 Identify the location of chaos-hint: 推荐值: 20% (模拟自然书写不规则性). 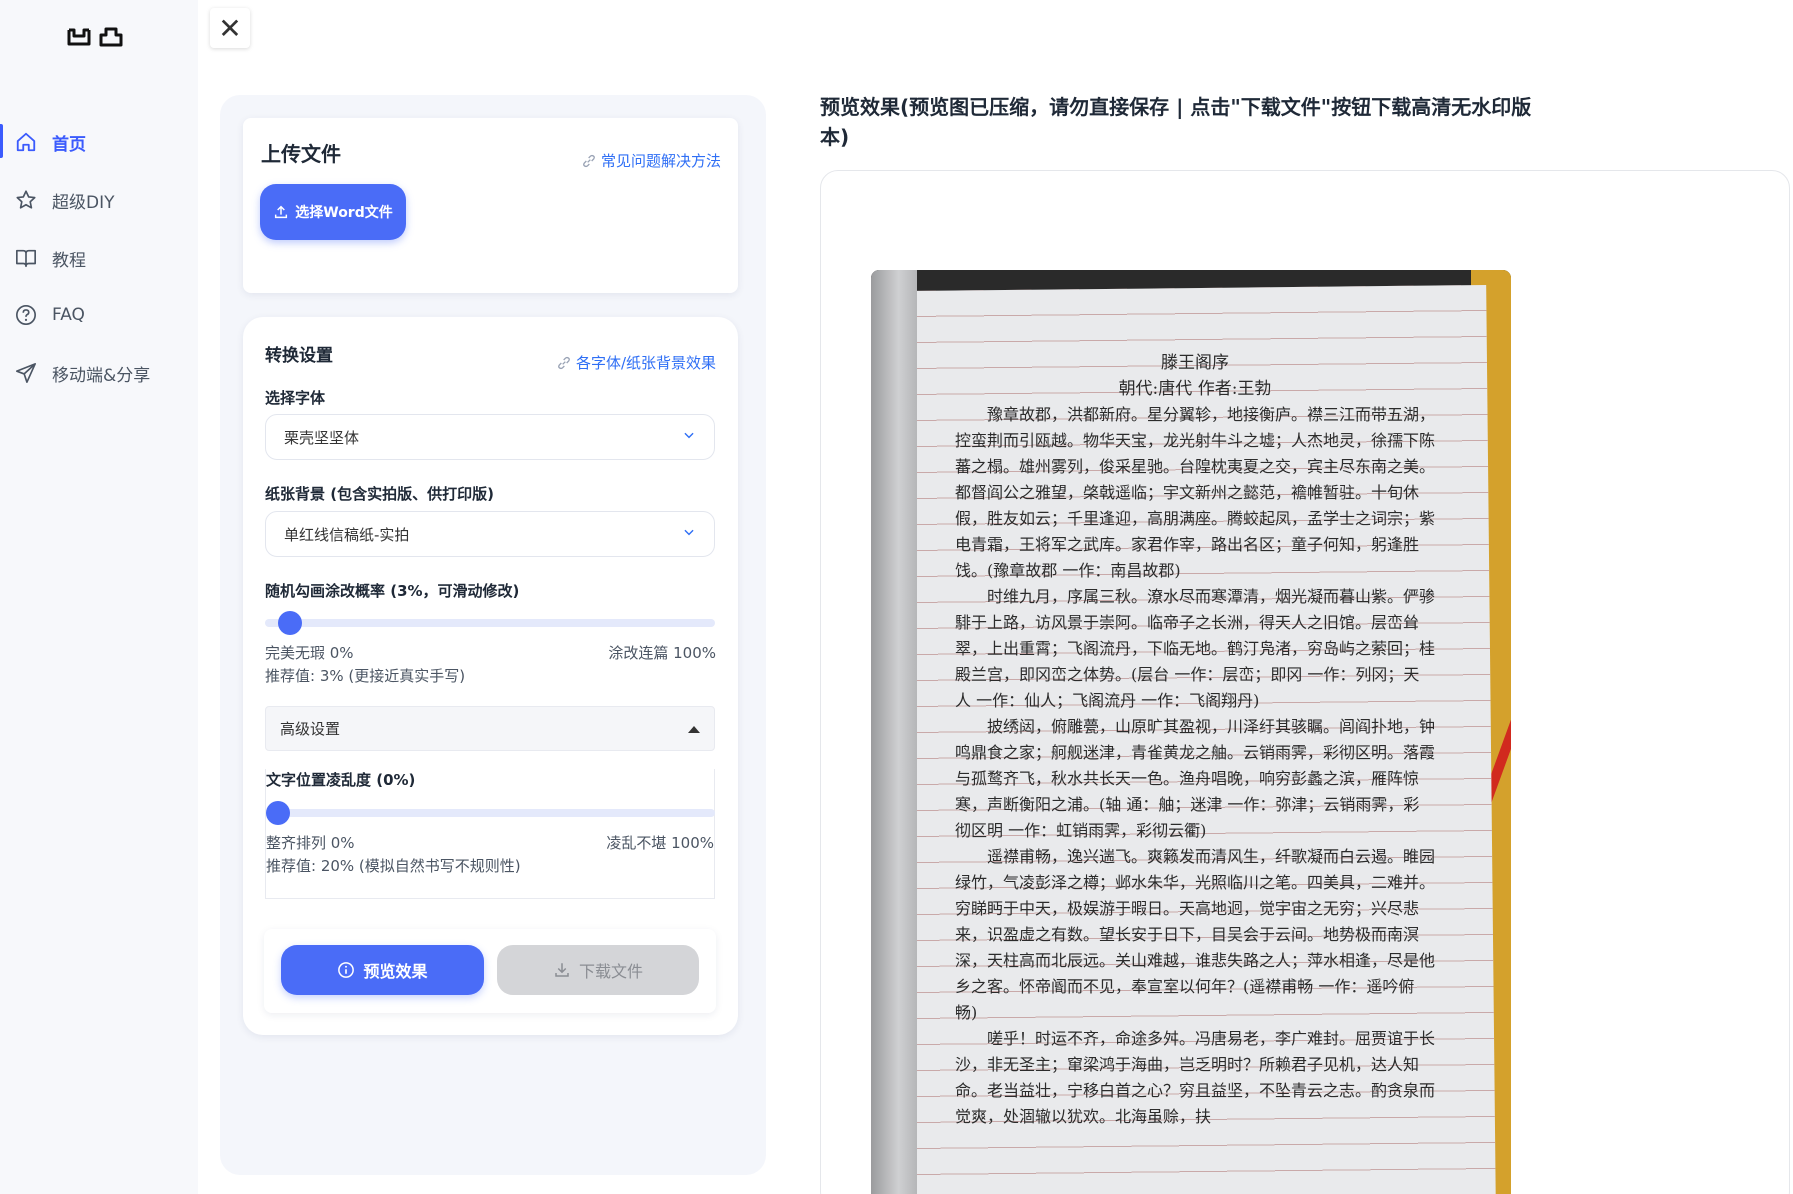
(393, 866).